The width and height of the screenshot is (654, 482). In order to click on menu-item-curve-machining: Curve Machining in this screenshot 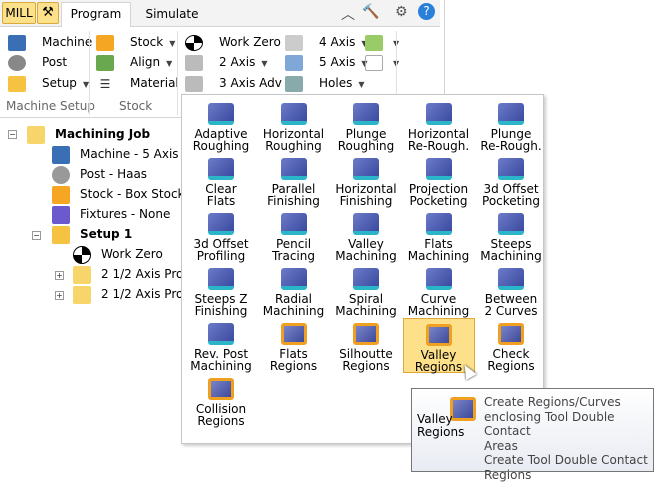, I will do `click(439, 290)`.